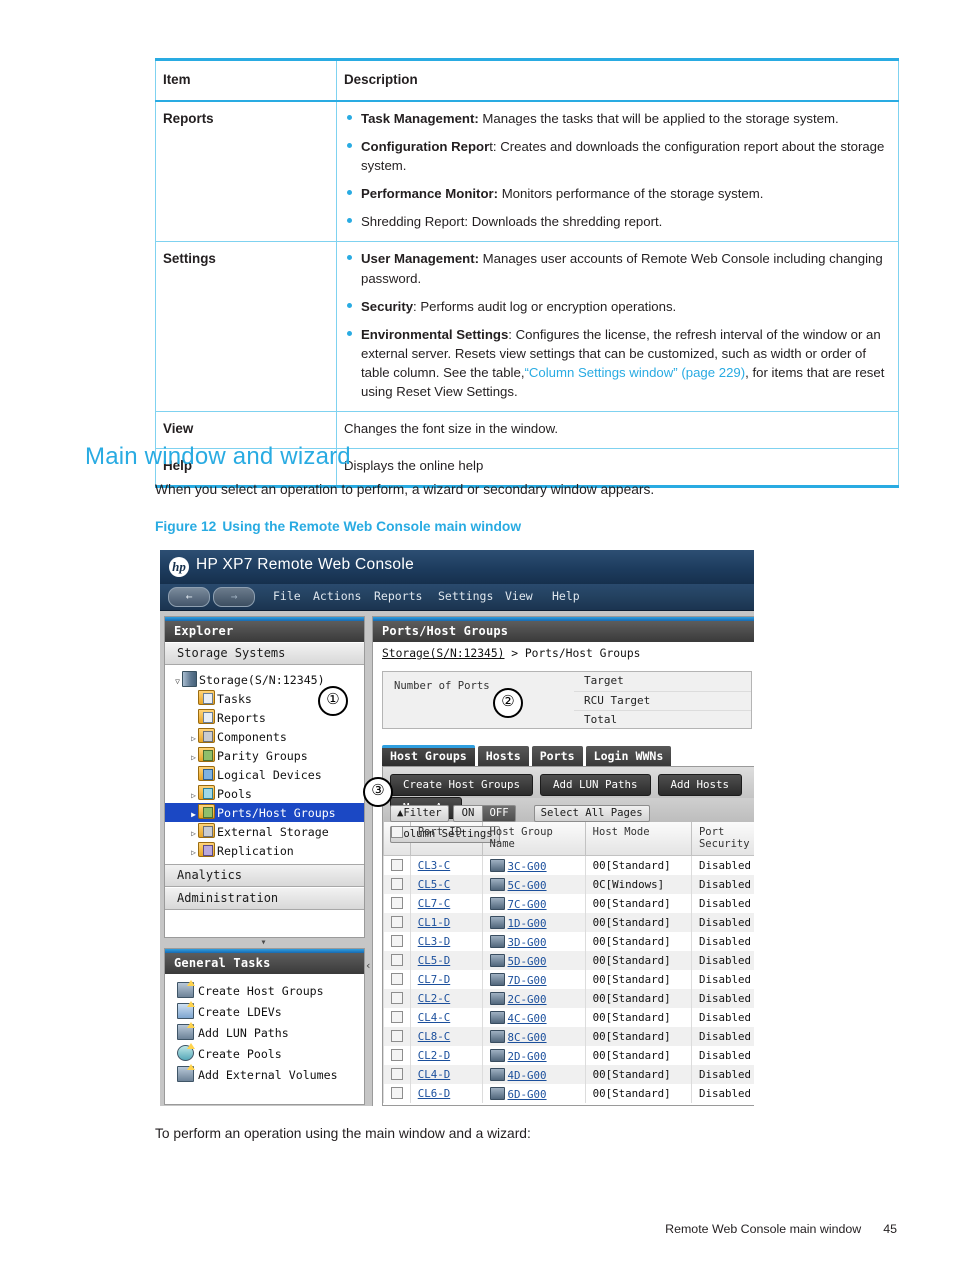 This screenshot has height=1271, width=954. What do you see at coordinates (519, 596) in the screenshot?
I see `menu-view: View` at bounding box center [519, 596].